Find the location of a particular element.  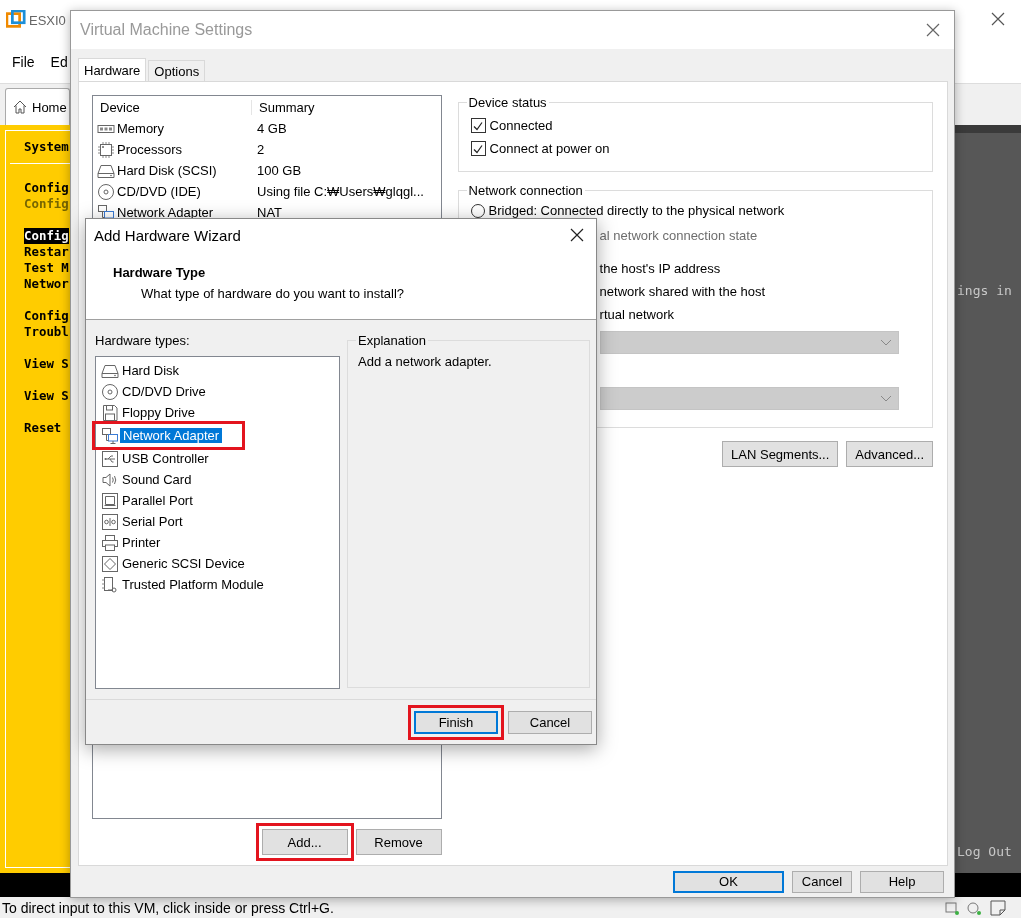

remove-button: Remove is located at coordinates (398, 842).